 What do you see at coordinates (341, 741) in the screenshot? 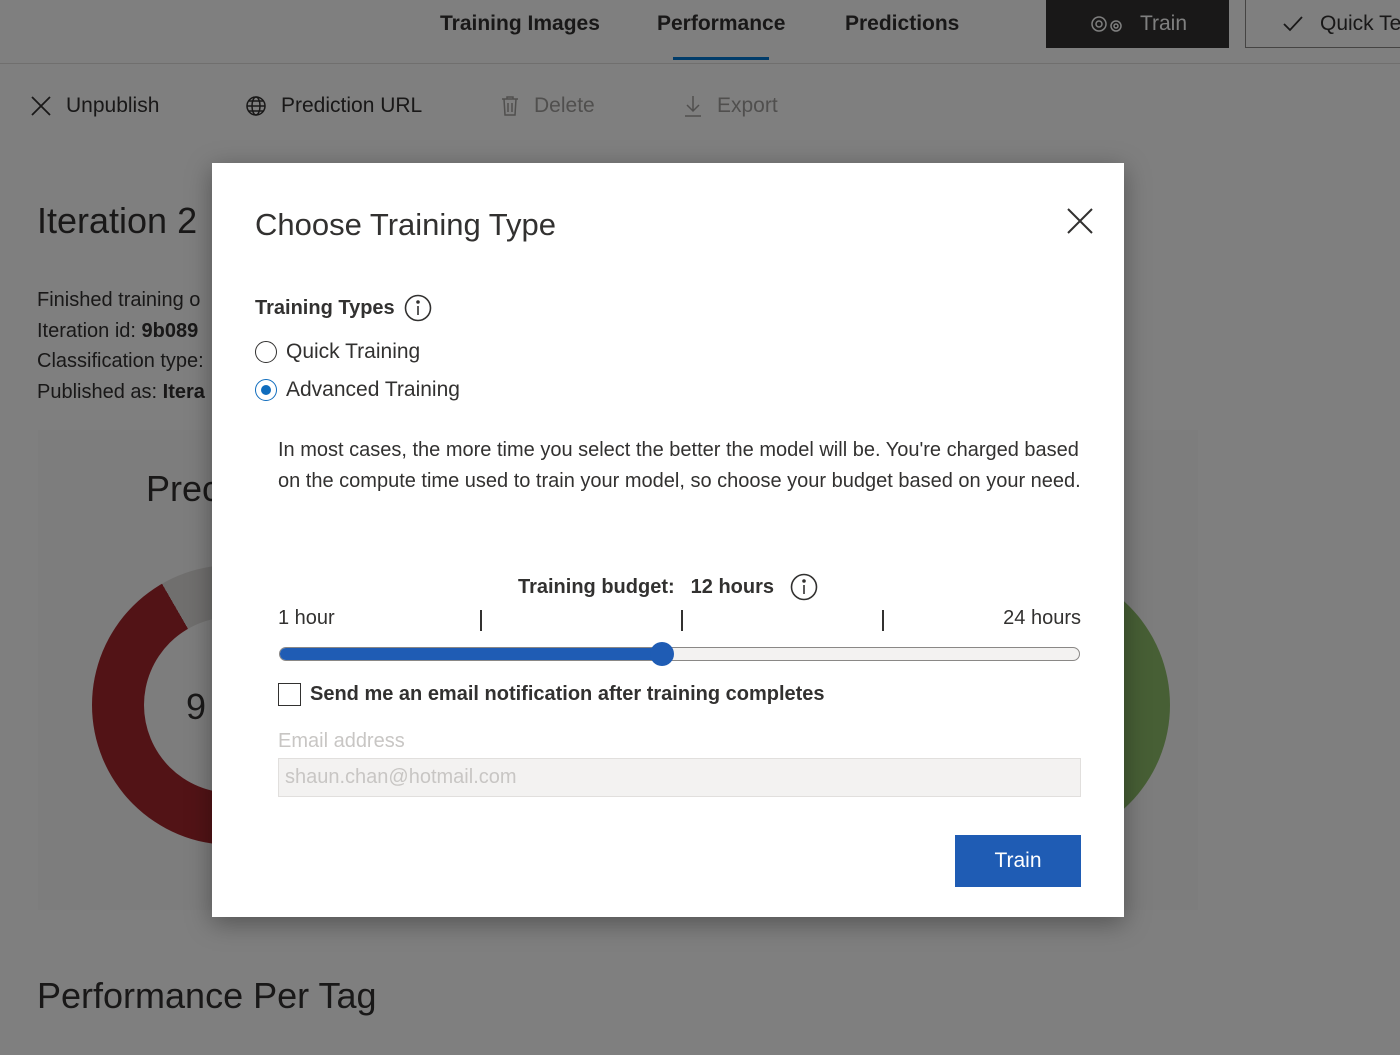
I see `email-address-label: Email address` at bounding box center [341, 741].